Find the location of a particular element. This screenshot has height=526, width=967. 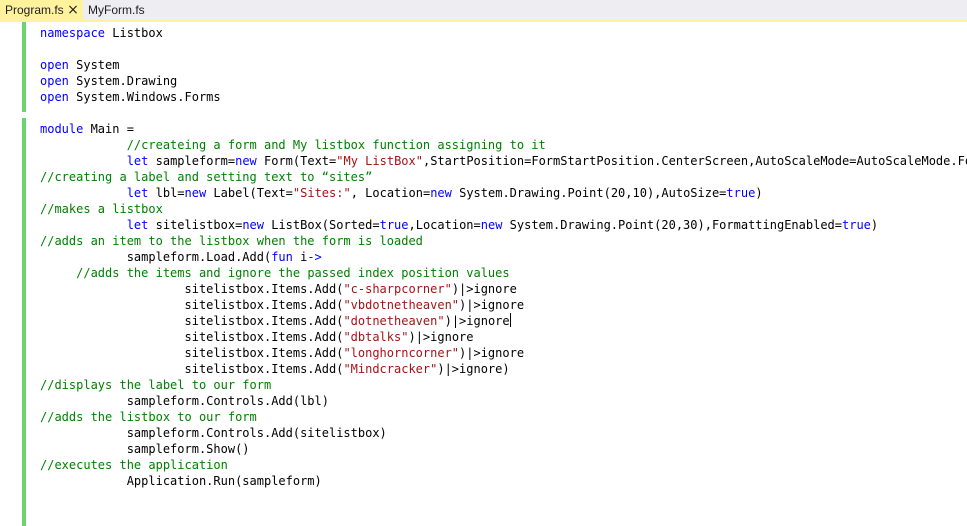

code-line: open System.Windows.Forms is located at coordinates (503, 97).